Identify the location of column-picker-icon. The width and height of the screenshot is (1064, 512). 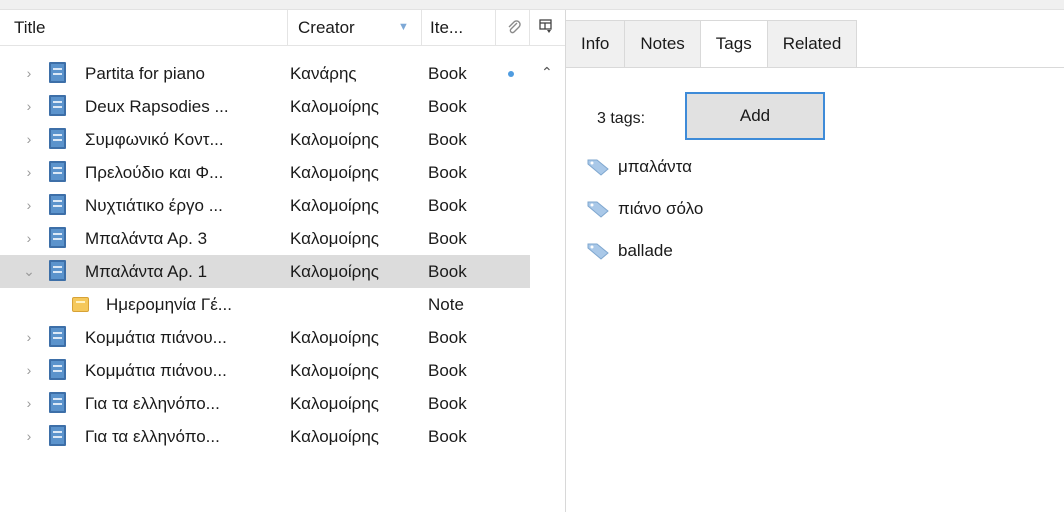
(545, 26).